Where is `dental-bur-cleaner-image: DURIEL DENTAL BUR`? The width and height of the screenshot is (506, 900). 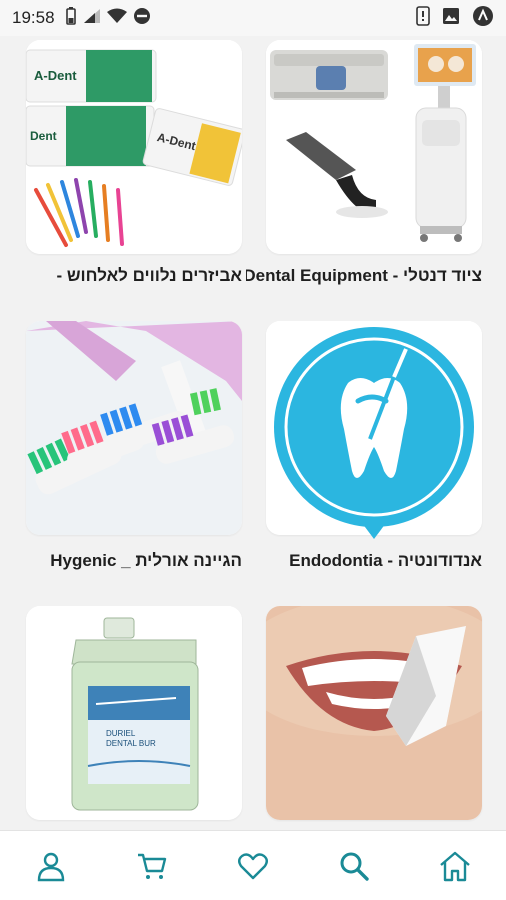
dental-bur-cleaner-image: DURIEL DENTAL BUR is located at coordinates (134, 713).